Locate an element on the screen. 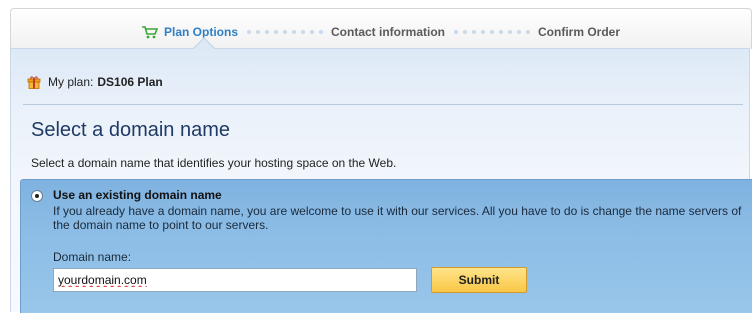 The height and width of the screenshot is (313, 752). step-plan-options: Plan Options is located at coordinates (189, 32).